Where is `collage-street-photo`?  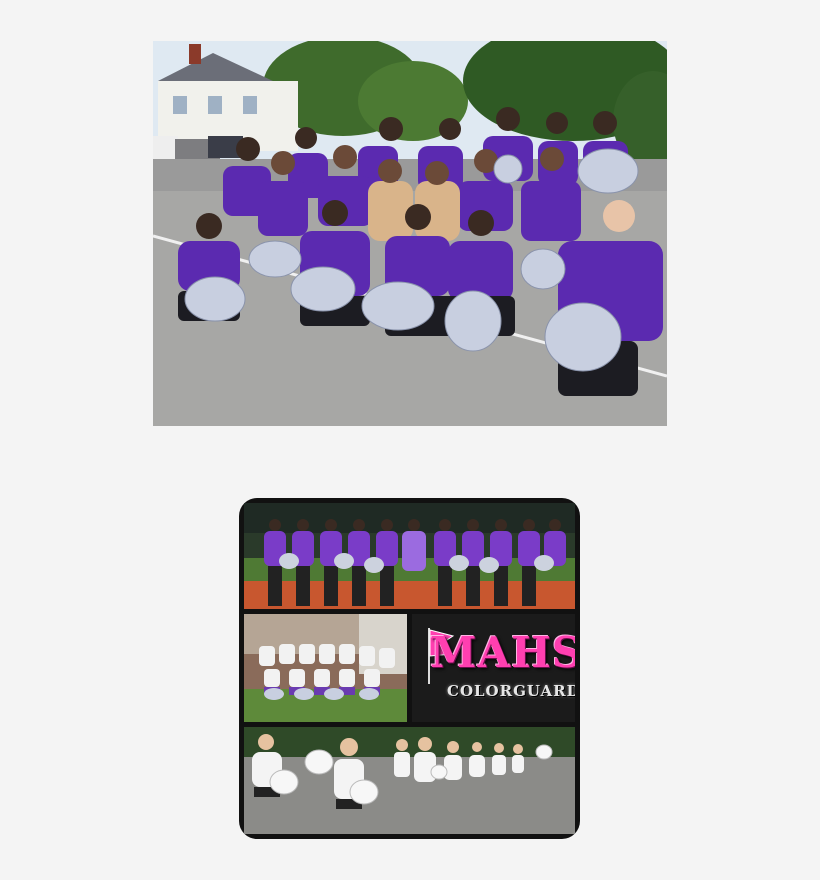
collage-street-photo is located at coordinates (409, 780).